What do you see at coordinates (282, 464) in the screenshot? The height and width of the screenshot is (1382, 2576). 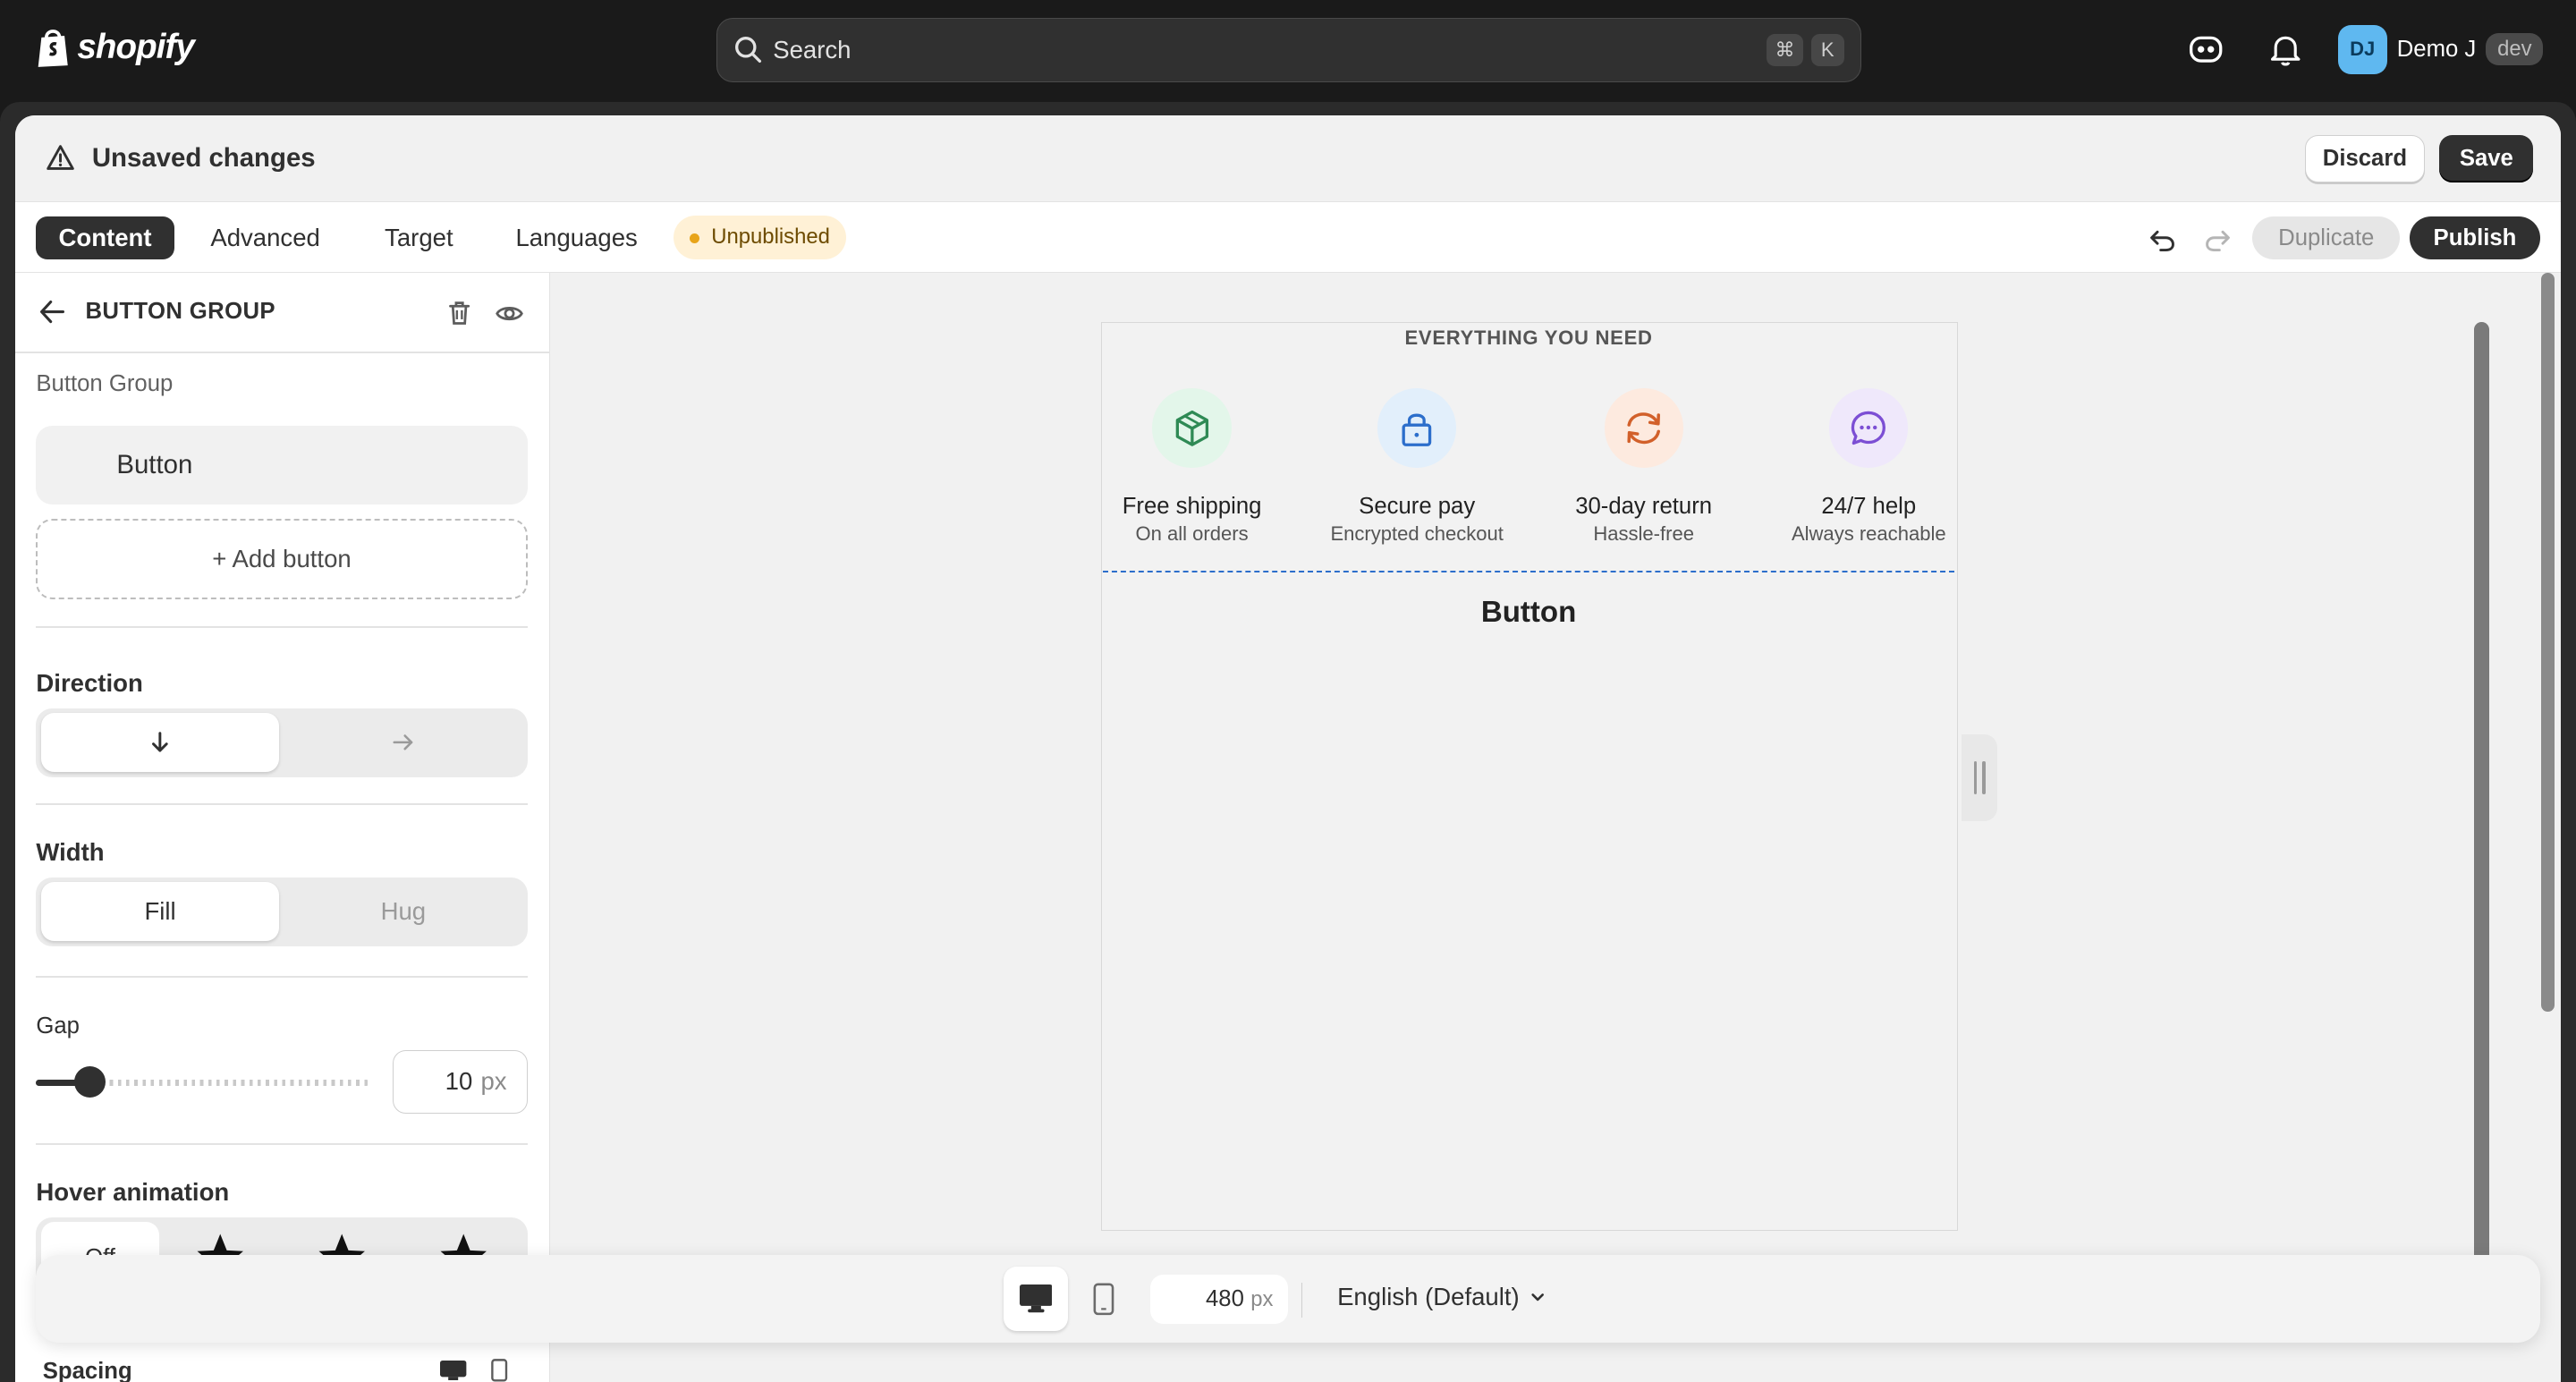 I see `button-list-item: Button` at bounding box center [282, 464].